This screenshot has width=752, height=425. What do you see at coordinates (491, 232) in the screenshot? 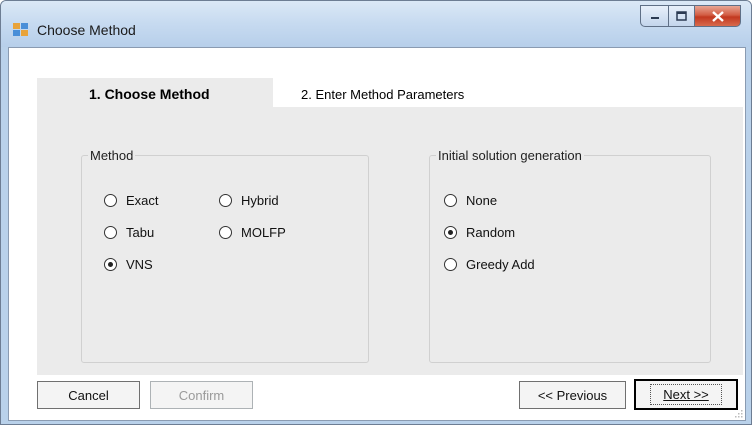
I see `radio-label: Random` at bounding box center [491, 232].